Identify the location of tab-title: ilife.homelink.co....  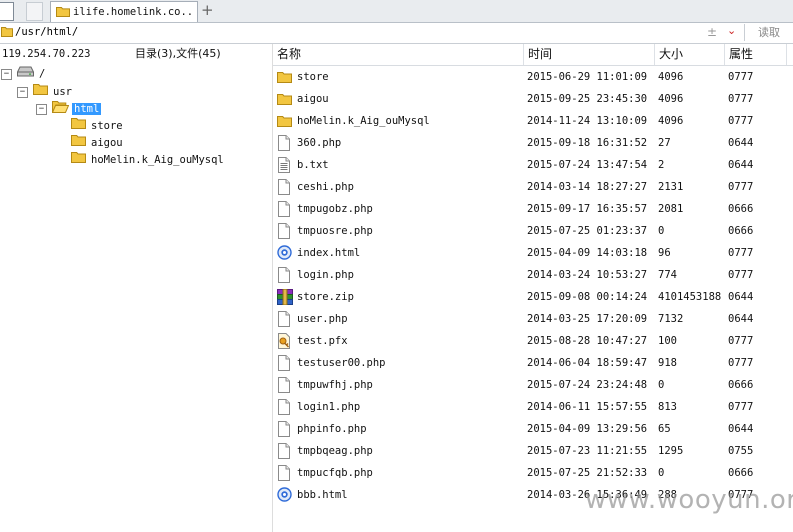
(133, 12).